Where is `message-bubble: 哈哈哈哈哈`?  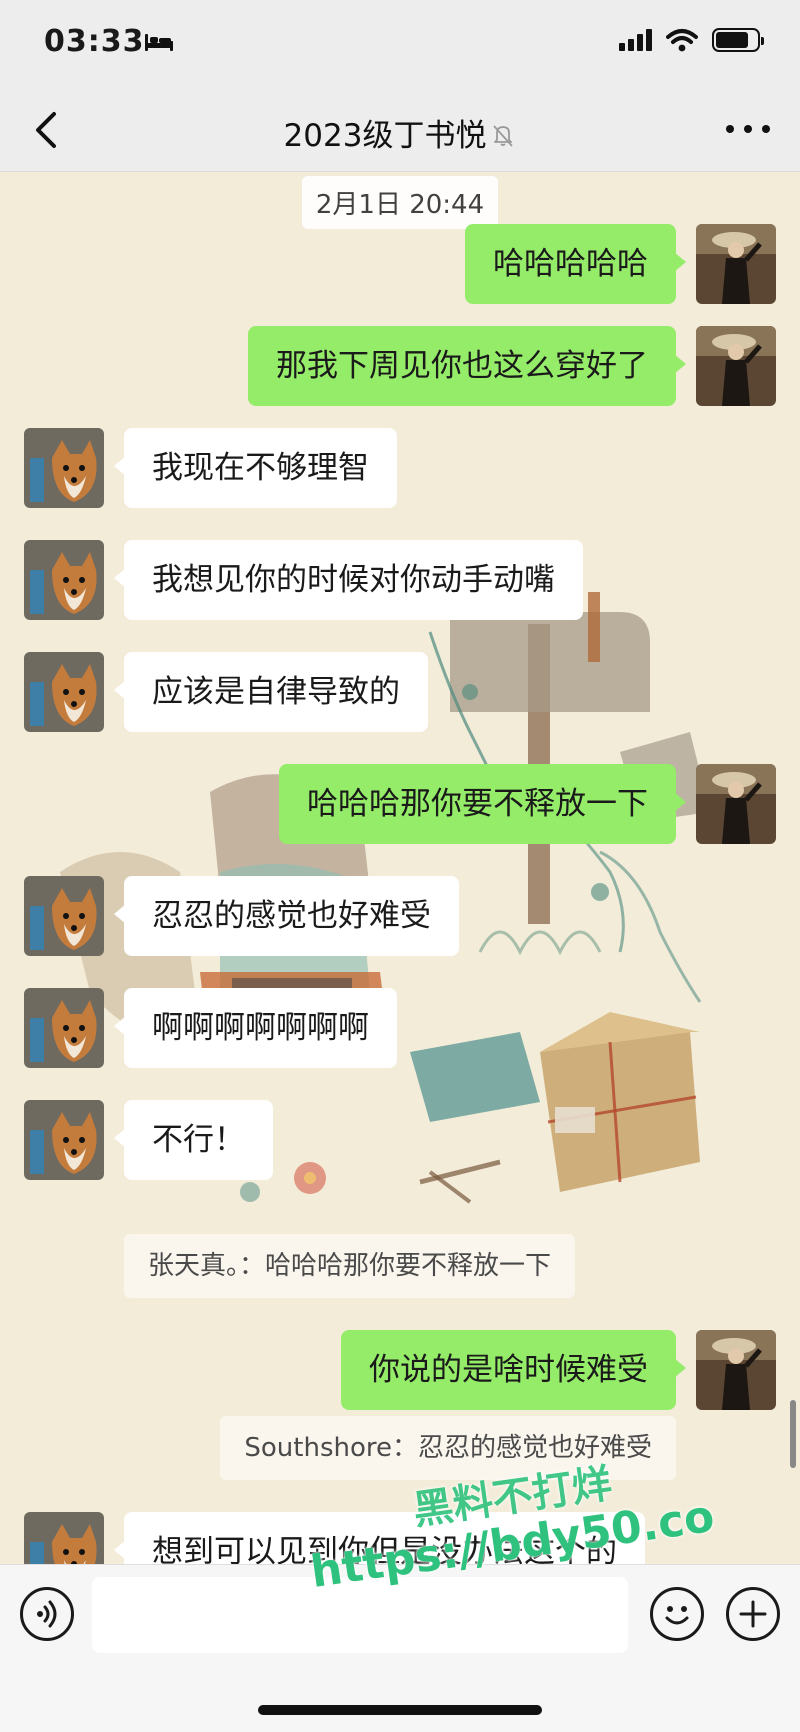 message-bubble: 哈哈哈哈哈 is located at coordinates (575, 264).